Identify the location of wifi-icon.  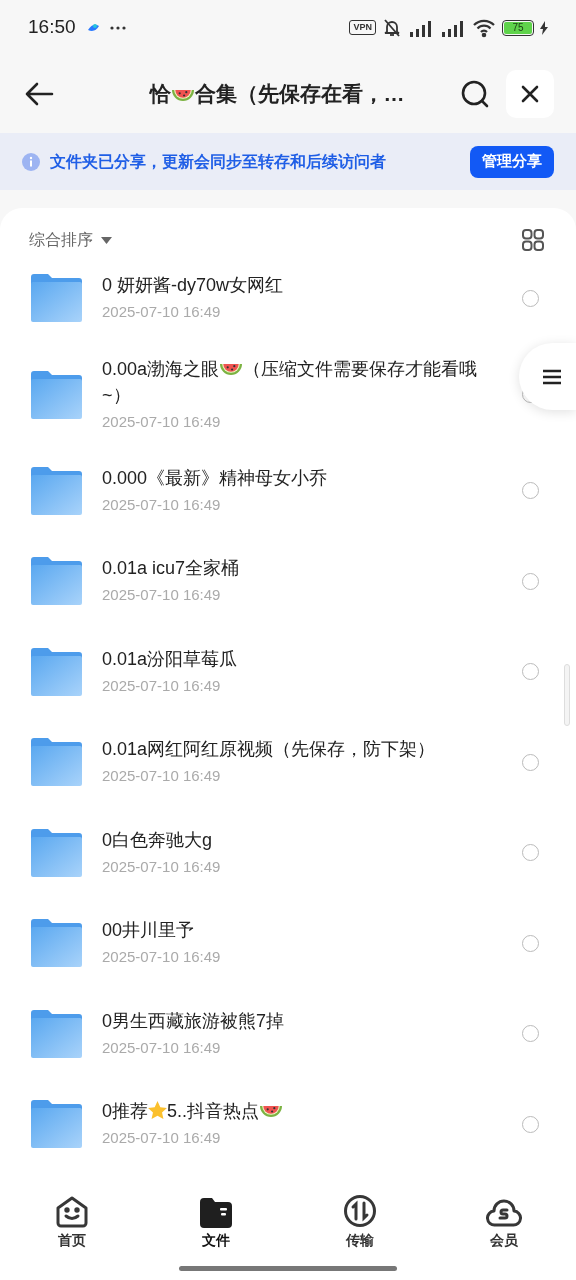
(484, 27).